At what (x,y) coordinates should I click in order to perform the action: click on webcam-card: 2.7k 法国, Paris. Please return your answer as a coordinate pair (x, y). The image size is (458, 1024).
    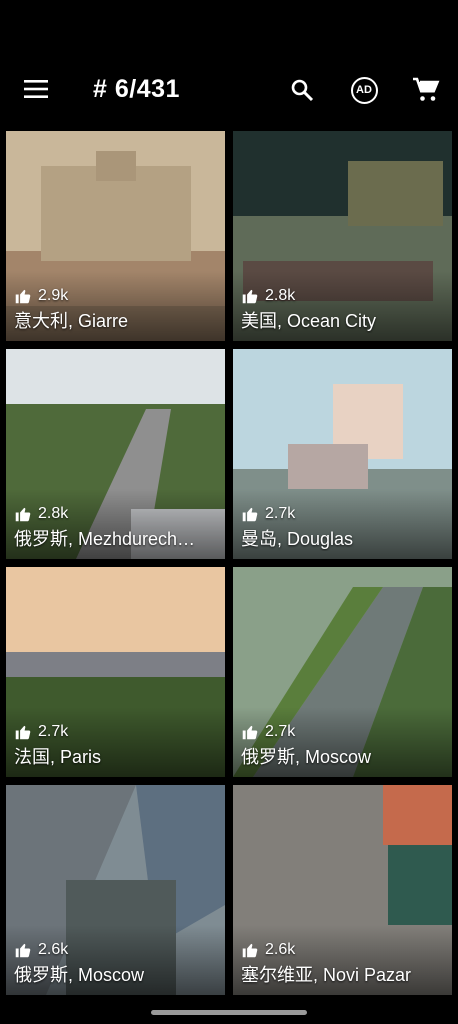
    Looking at the image, I should click on (115, 672).